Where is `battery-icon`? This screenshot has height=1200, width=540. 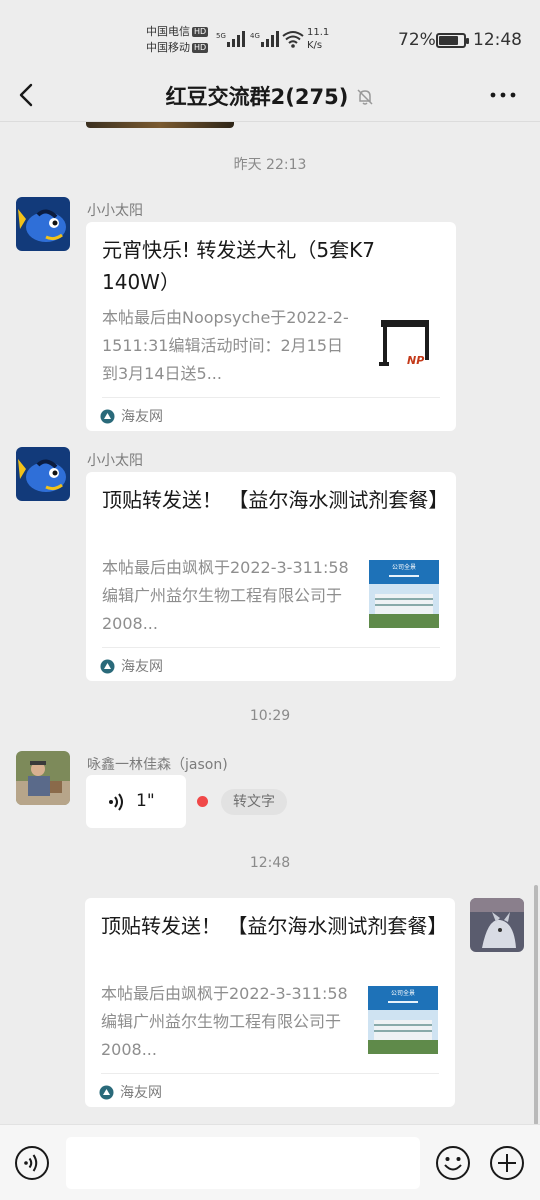
battery-icon is located at coordinates (452, 40).